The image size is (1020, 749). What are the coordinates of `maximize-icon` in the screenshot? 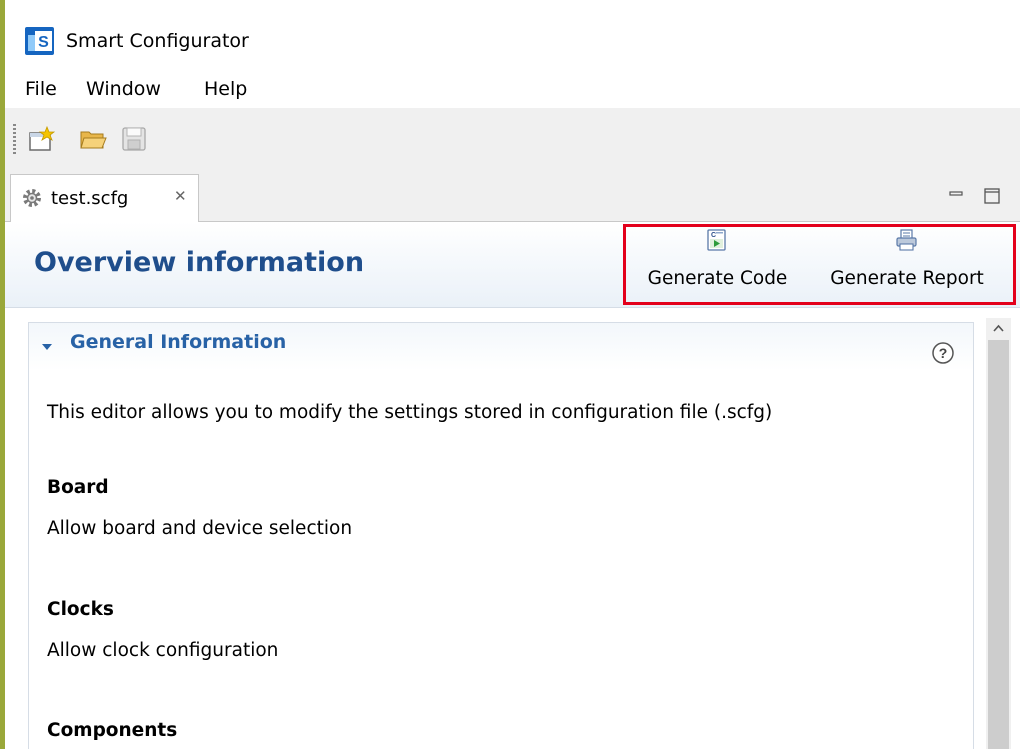 It's located at (992, 196).